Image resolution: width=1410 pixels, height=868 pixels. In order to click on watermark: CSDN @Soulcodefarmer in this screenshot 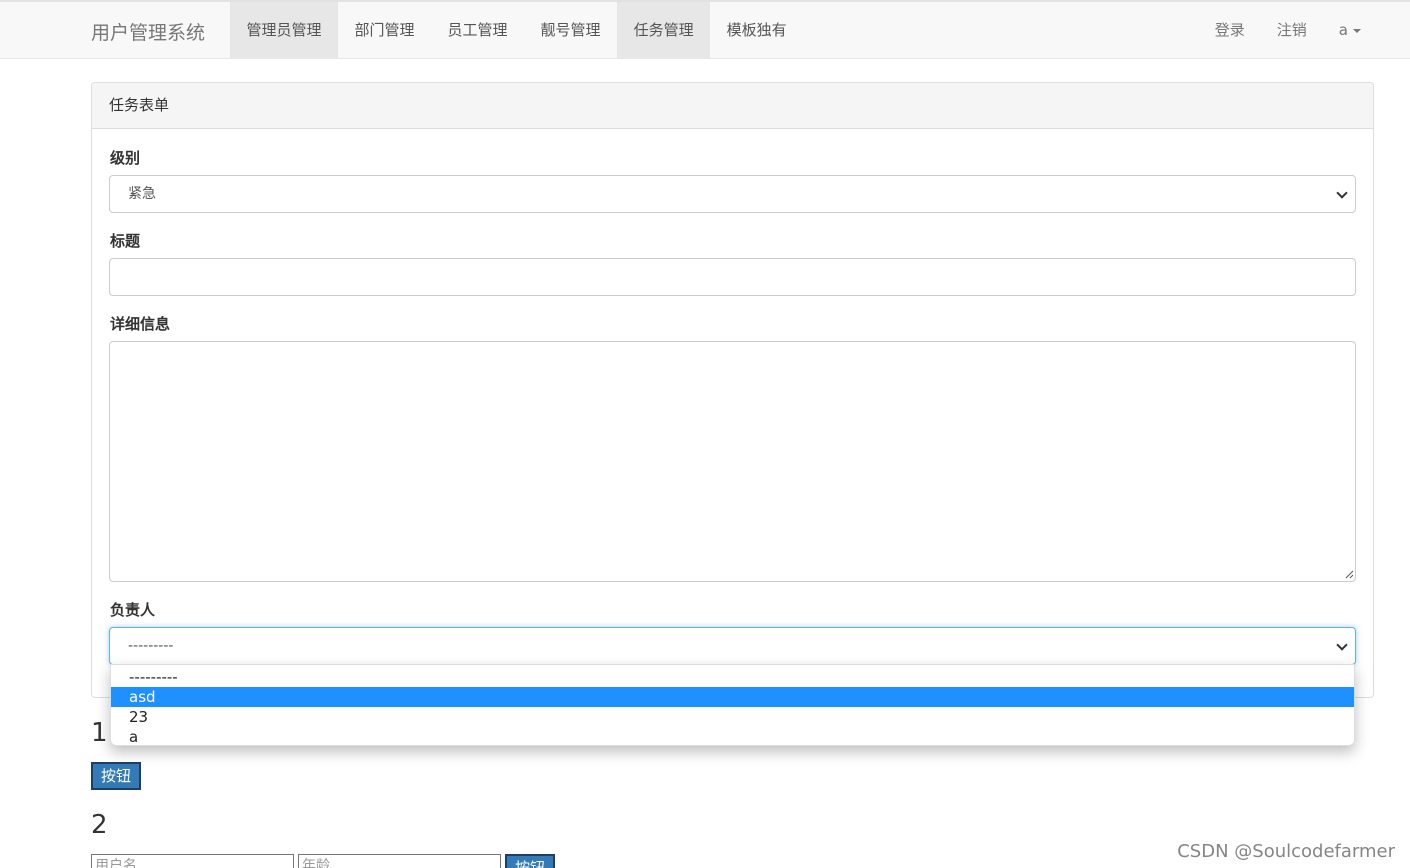, I will do `click(1286, 851)`.